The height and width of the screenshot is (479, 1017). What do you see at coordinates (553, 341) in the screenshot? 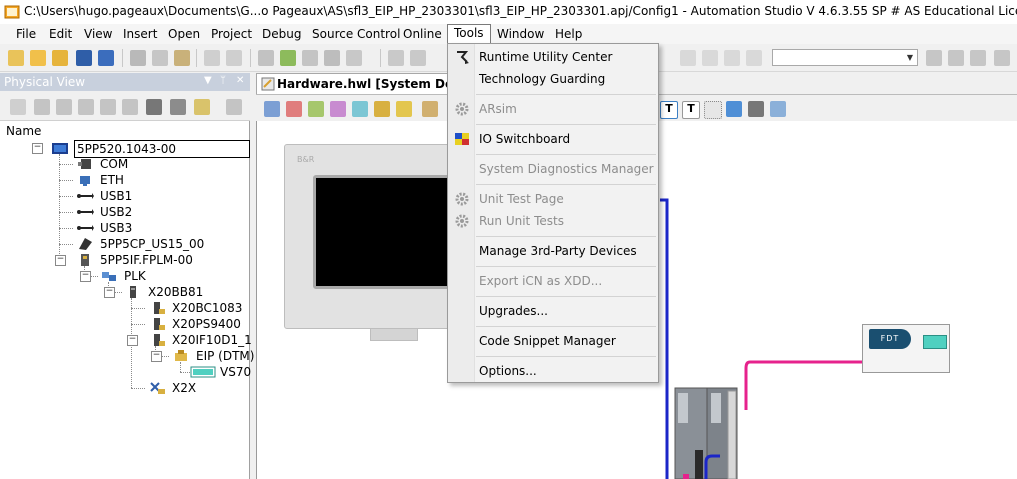
I see `menu-item-code-snippet-manager: Code Snippet Manager` at bounding box center [553, 341].